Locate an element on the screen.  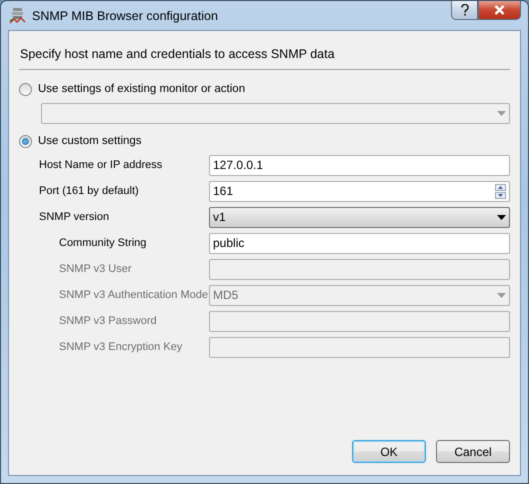
input-field: 127.0.0.1 is located at coordinates (359, 165).